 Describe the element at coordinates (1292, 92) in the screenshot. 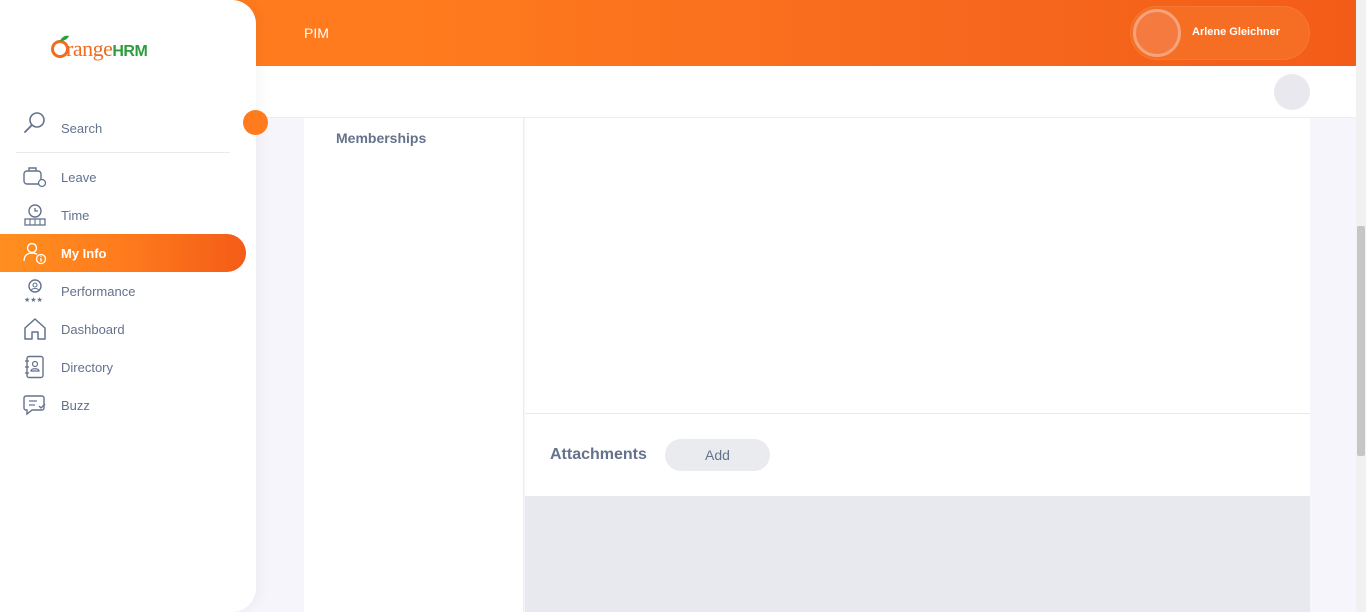

I see `help-button` at that location.